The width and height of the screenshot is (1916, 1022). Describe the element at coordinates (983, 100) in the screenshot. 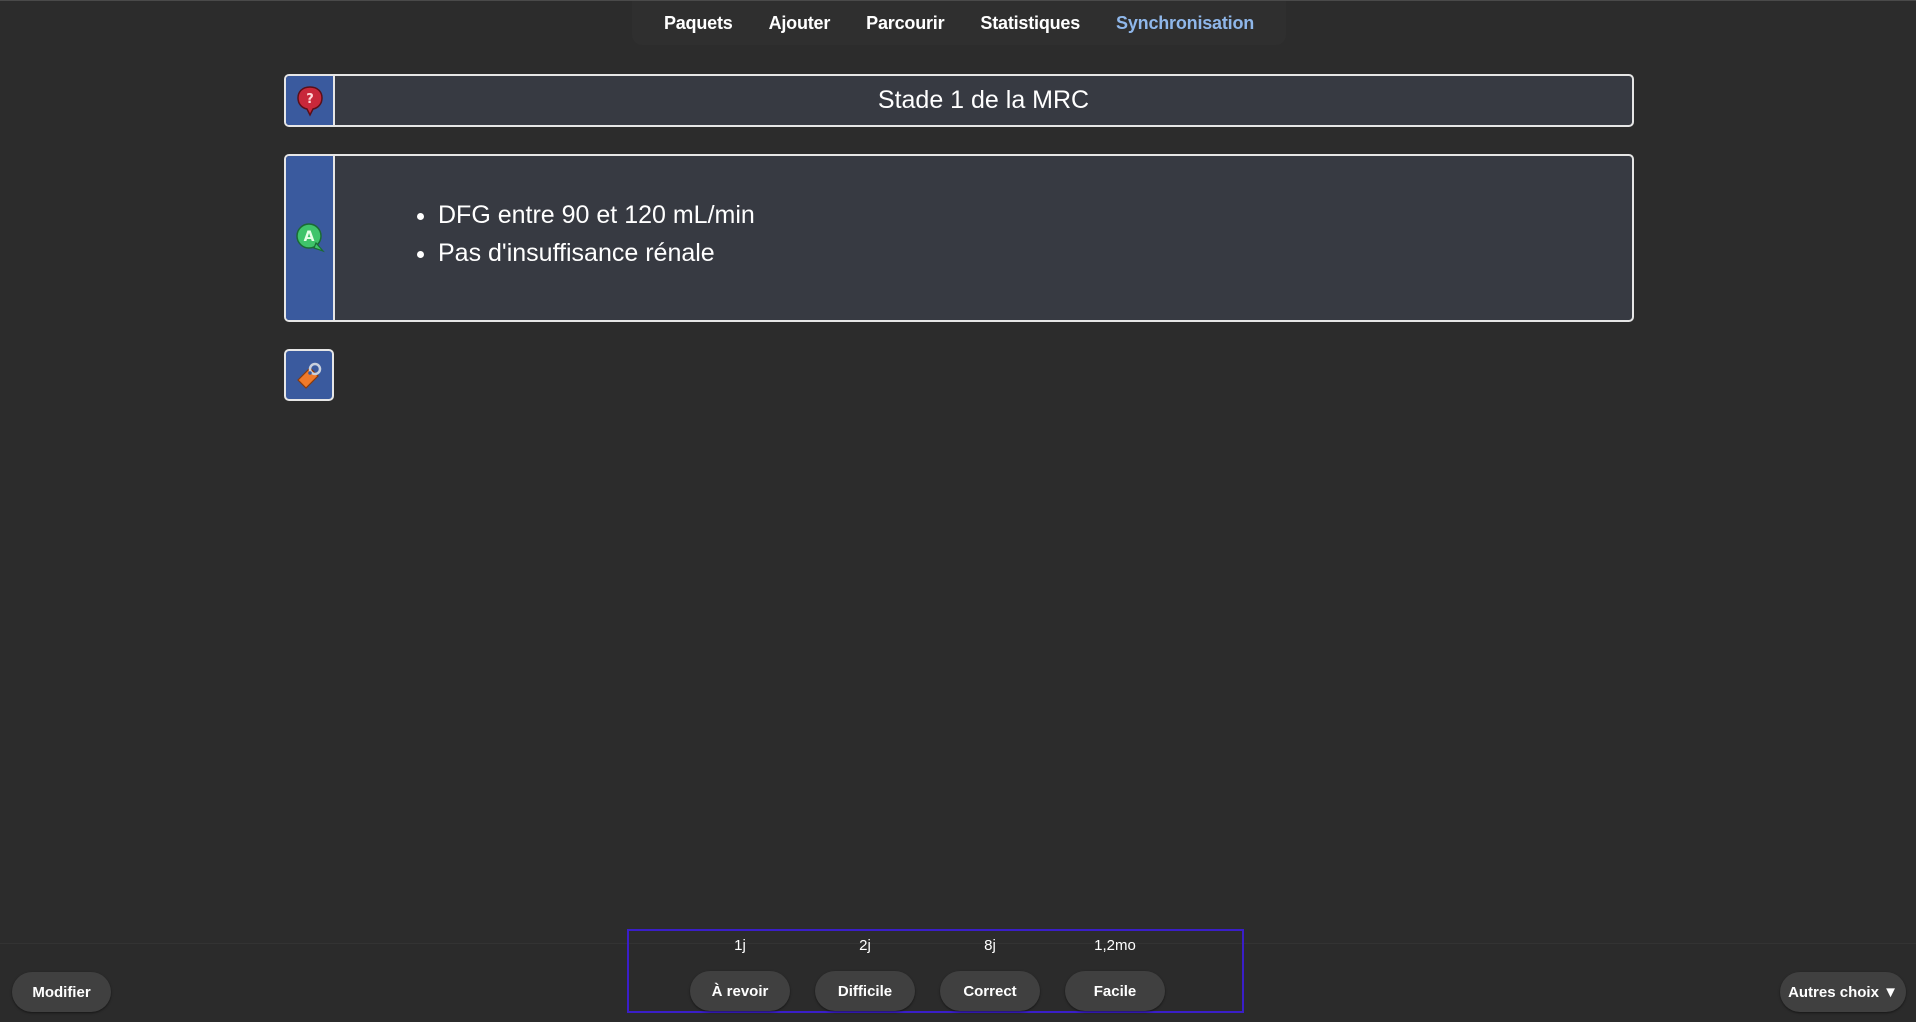

I see `question-text: Stade 1 de la MRC` at that location.